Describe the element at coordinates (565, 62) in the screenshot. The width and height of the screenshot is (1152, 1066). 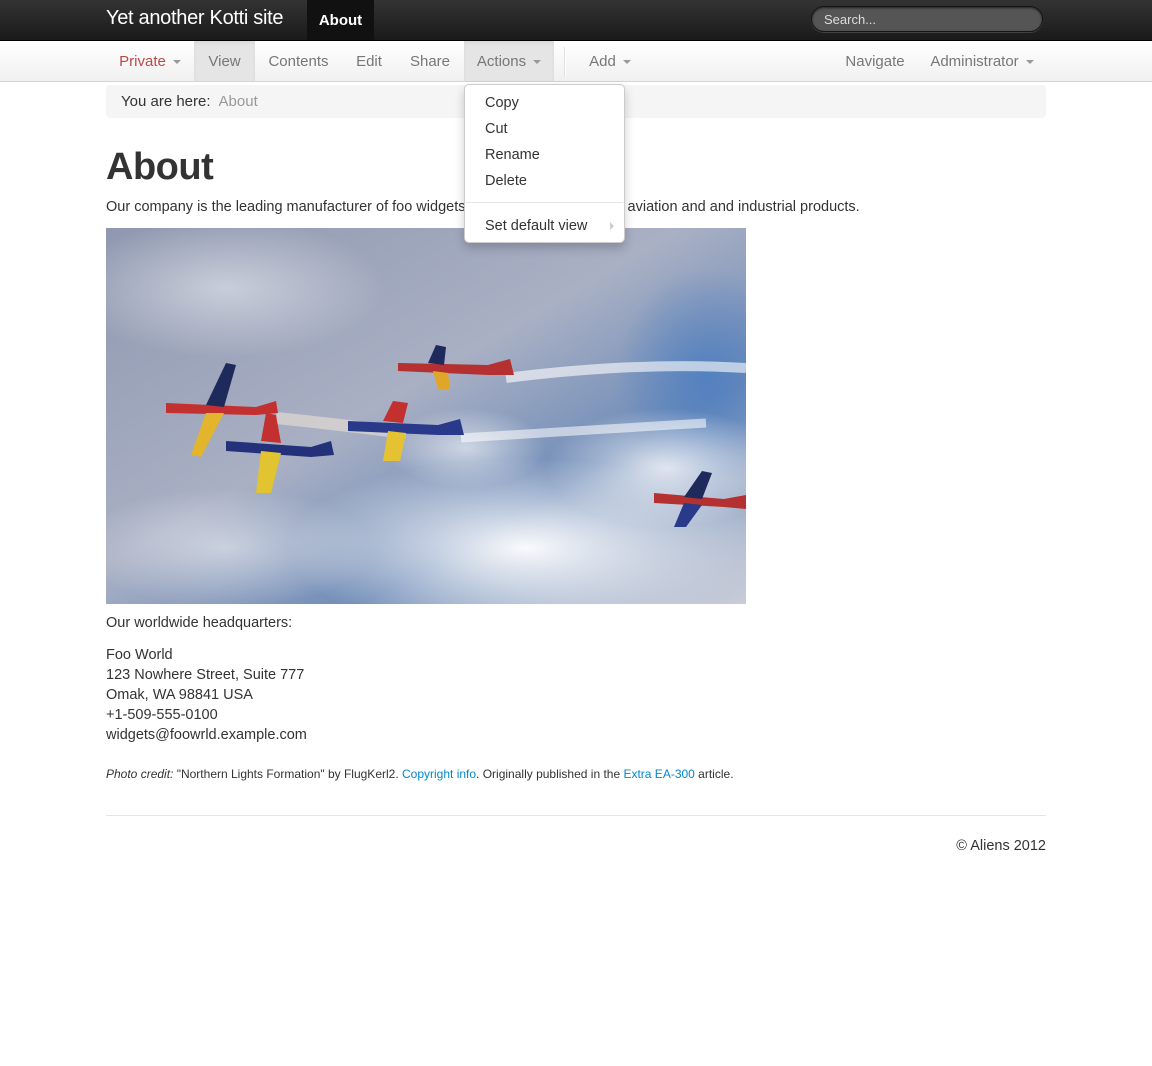
I see `toolbar-divider` at that location.